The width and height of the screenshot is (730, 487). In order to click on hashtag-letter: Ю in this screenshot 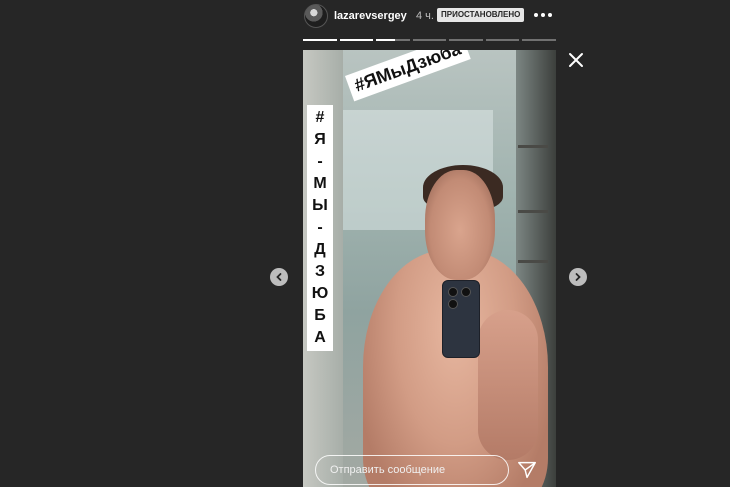, I will do `click(320, 293)`.